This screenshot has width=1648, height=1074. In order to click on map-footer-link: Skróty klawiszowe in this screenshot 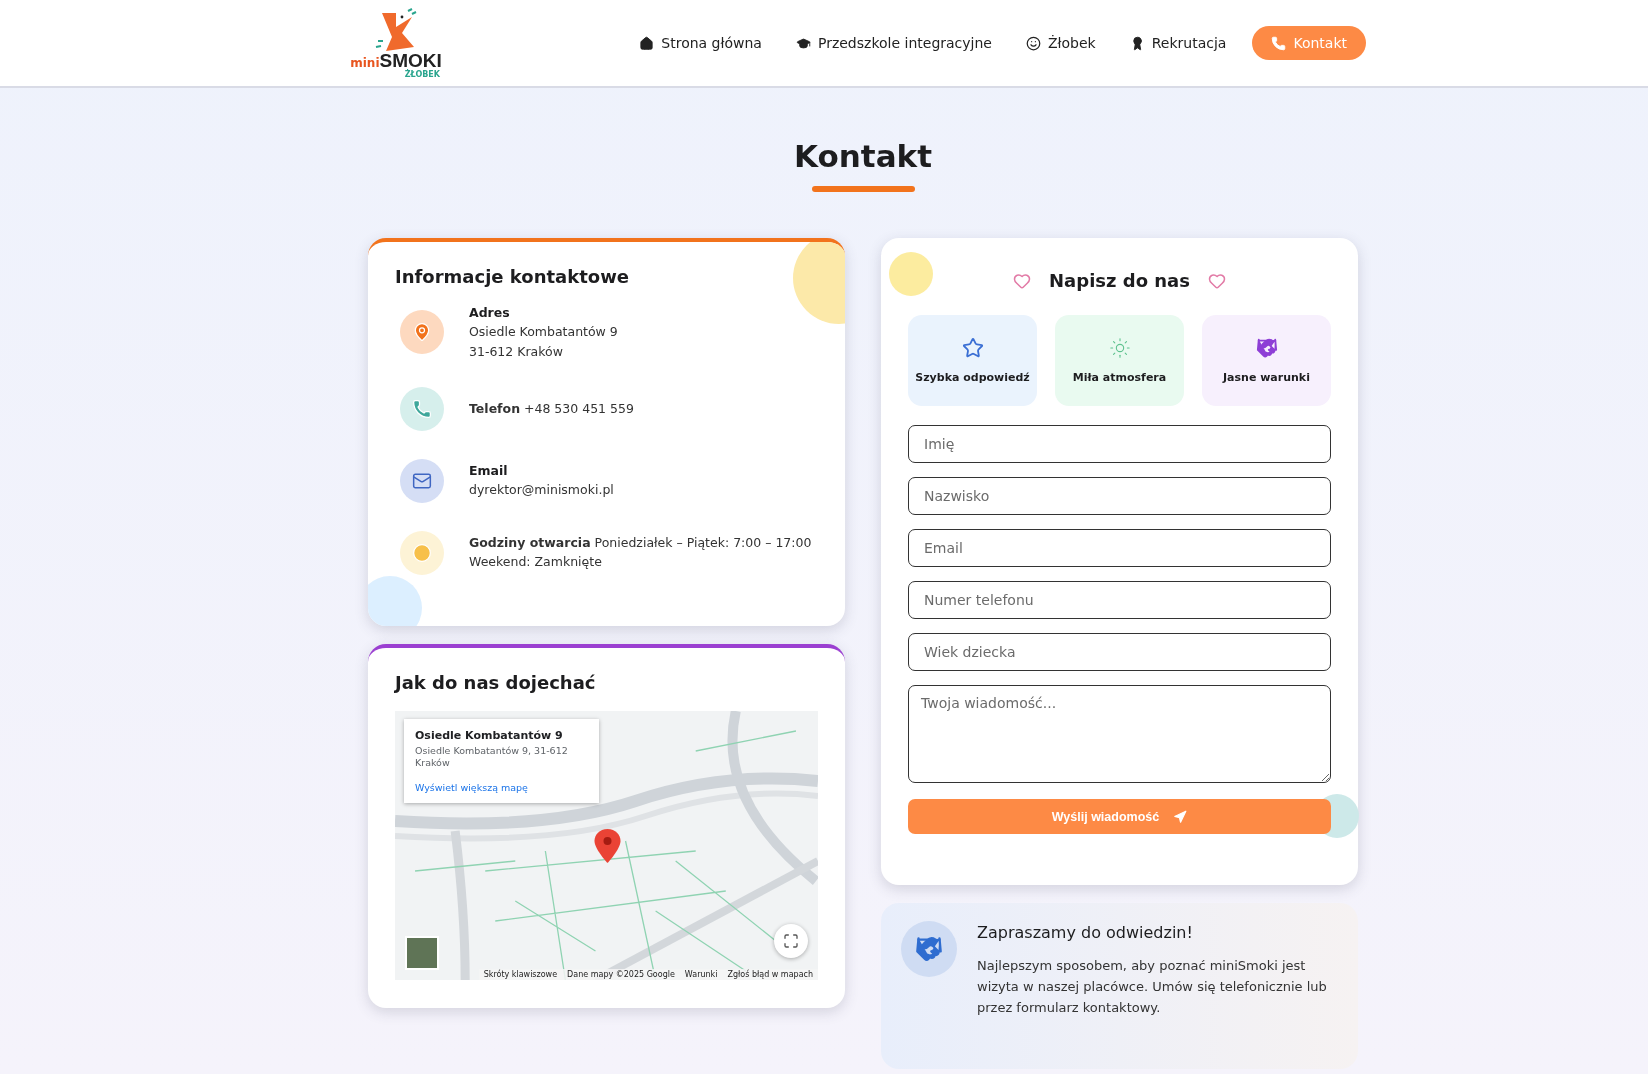, I will do `click(520, 974)`.